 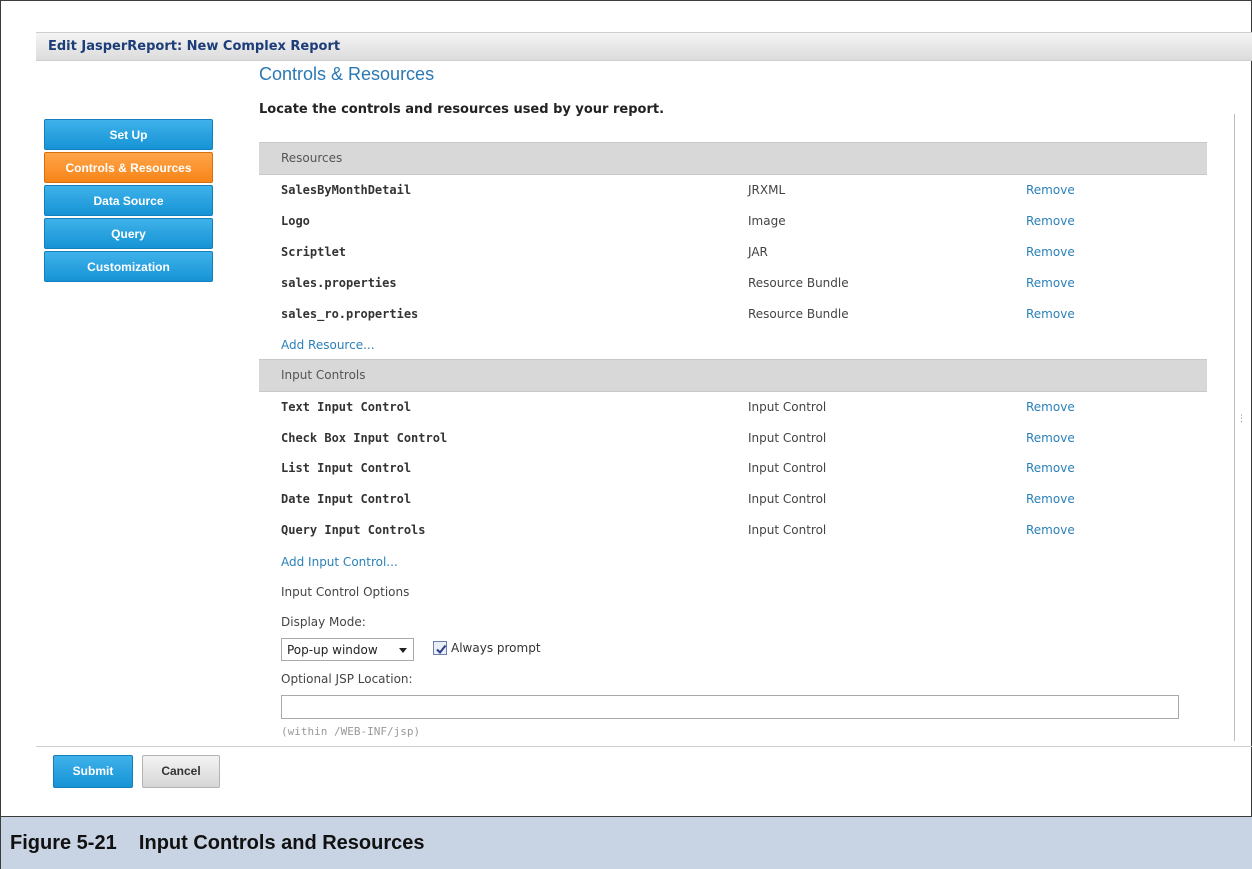 What do you see at coordinates (346, 468) in the screenshot?
I see `input-control-name: List Input Control` at bounding box center [346, 468].